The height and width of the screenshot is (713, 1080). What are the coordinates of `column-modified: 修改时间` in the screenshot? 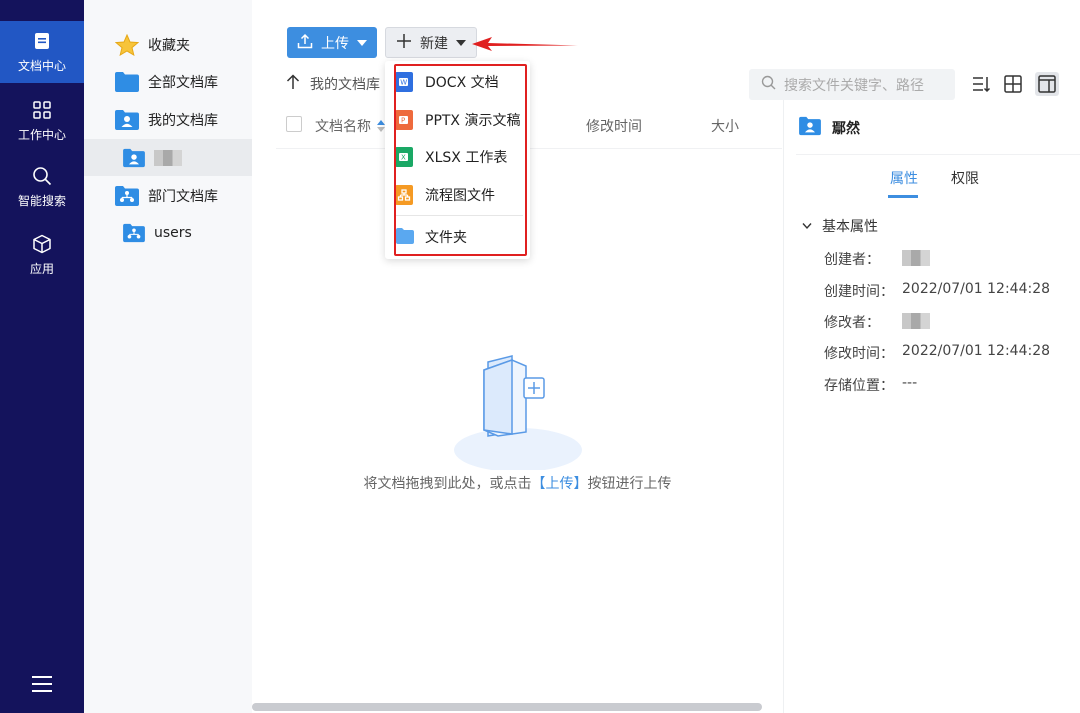 It's located at (614, 126).